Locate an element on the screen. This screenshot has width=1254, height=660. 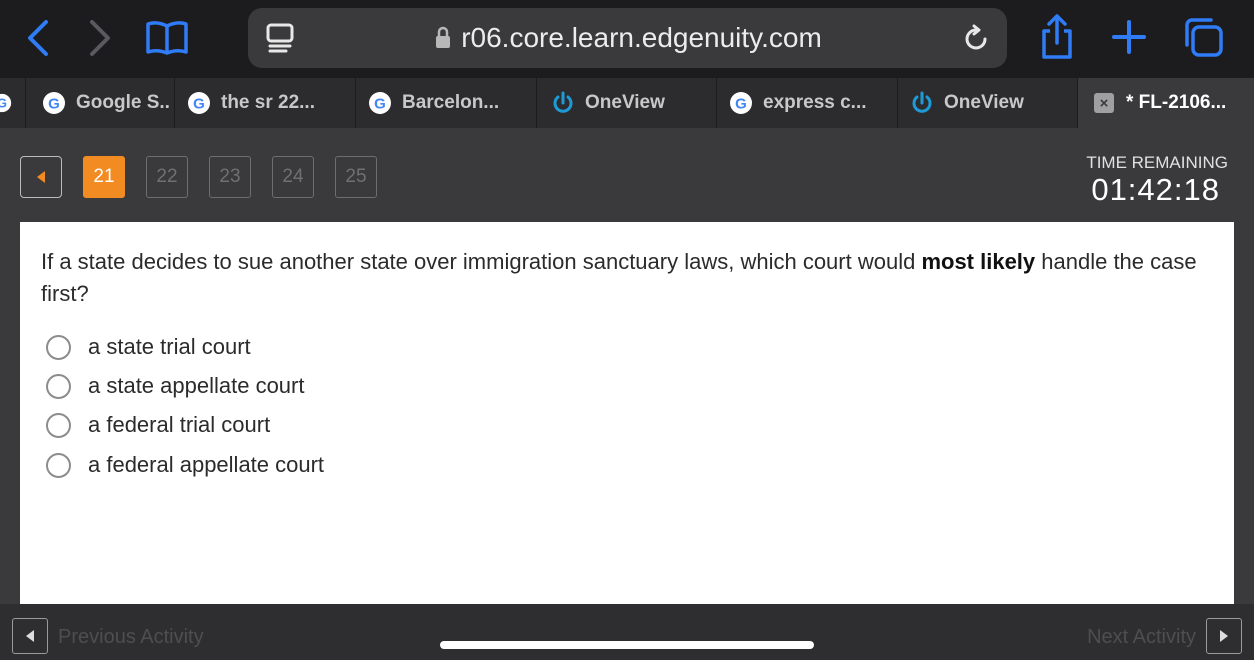
lock-icon is located at coordinates (443, 37).